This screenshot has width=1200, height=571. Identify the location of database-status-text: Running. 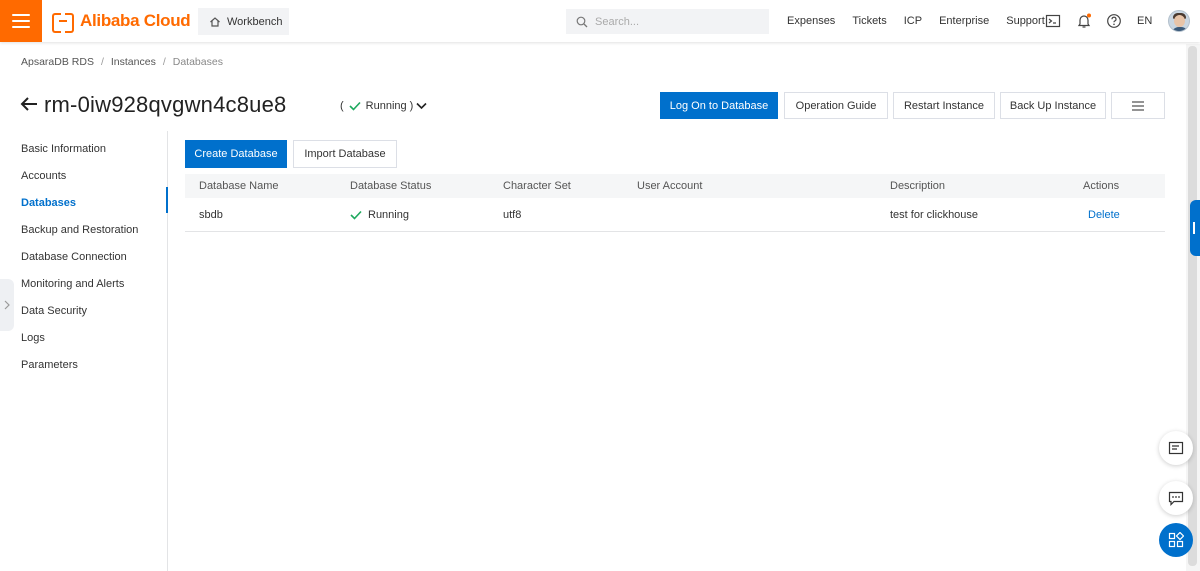
(388, 215).